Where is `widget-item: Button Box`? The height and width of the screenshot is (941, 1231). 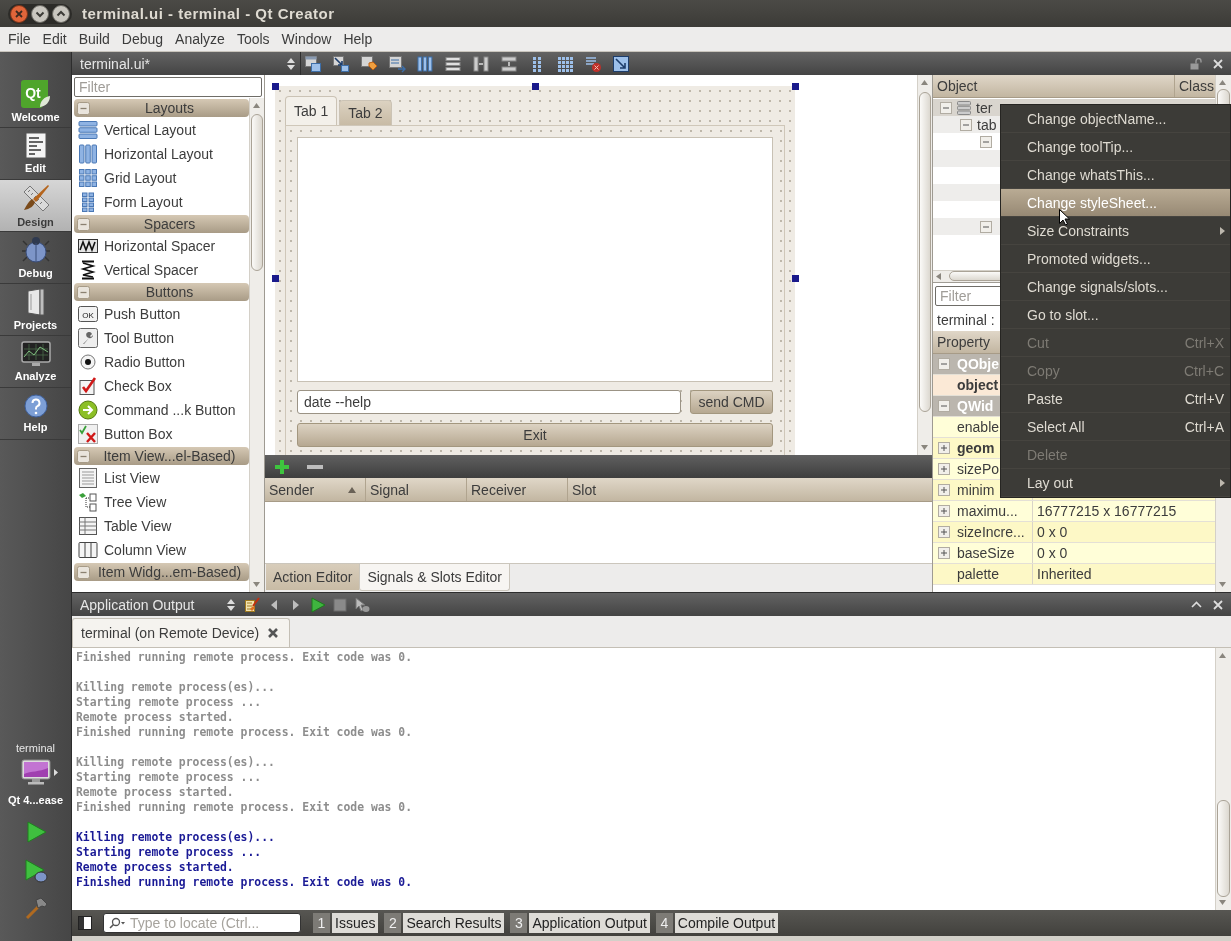
widget-item: Button Box is located at coordinates (161, 434).